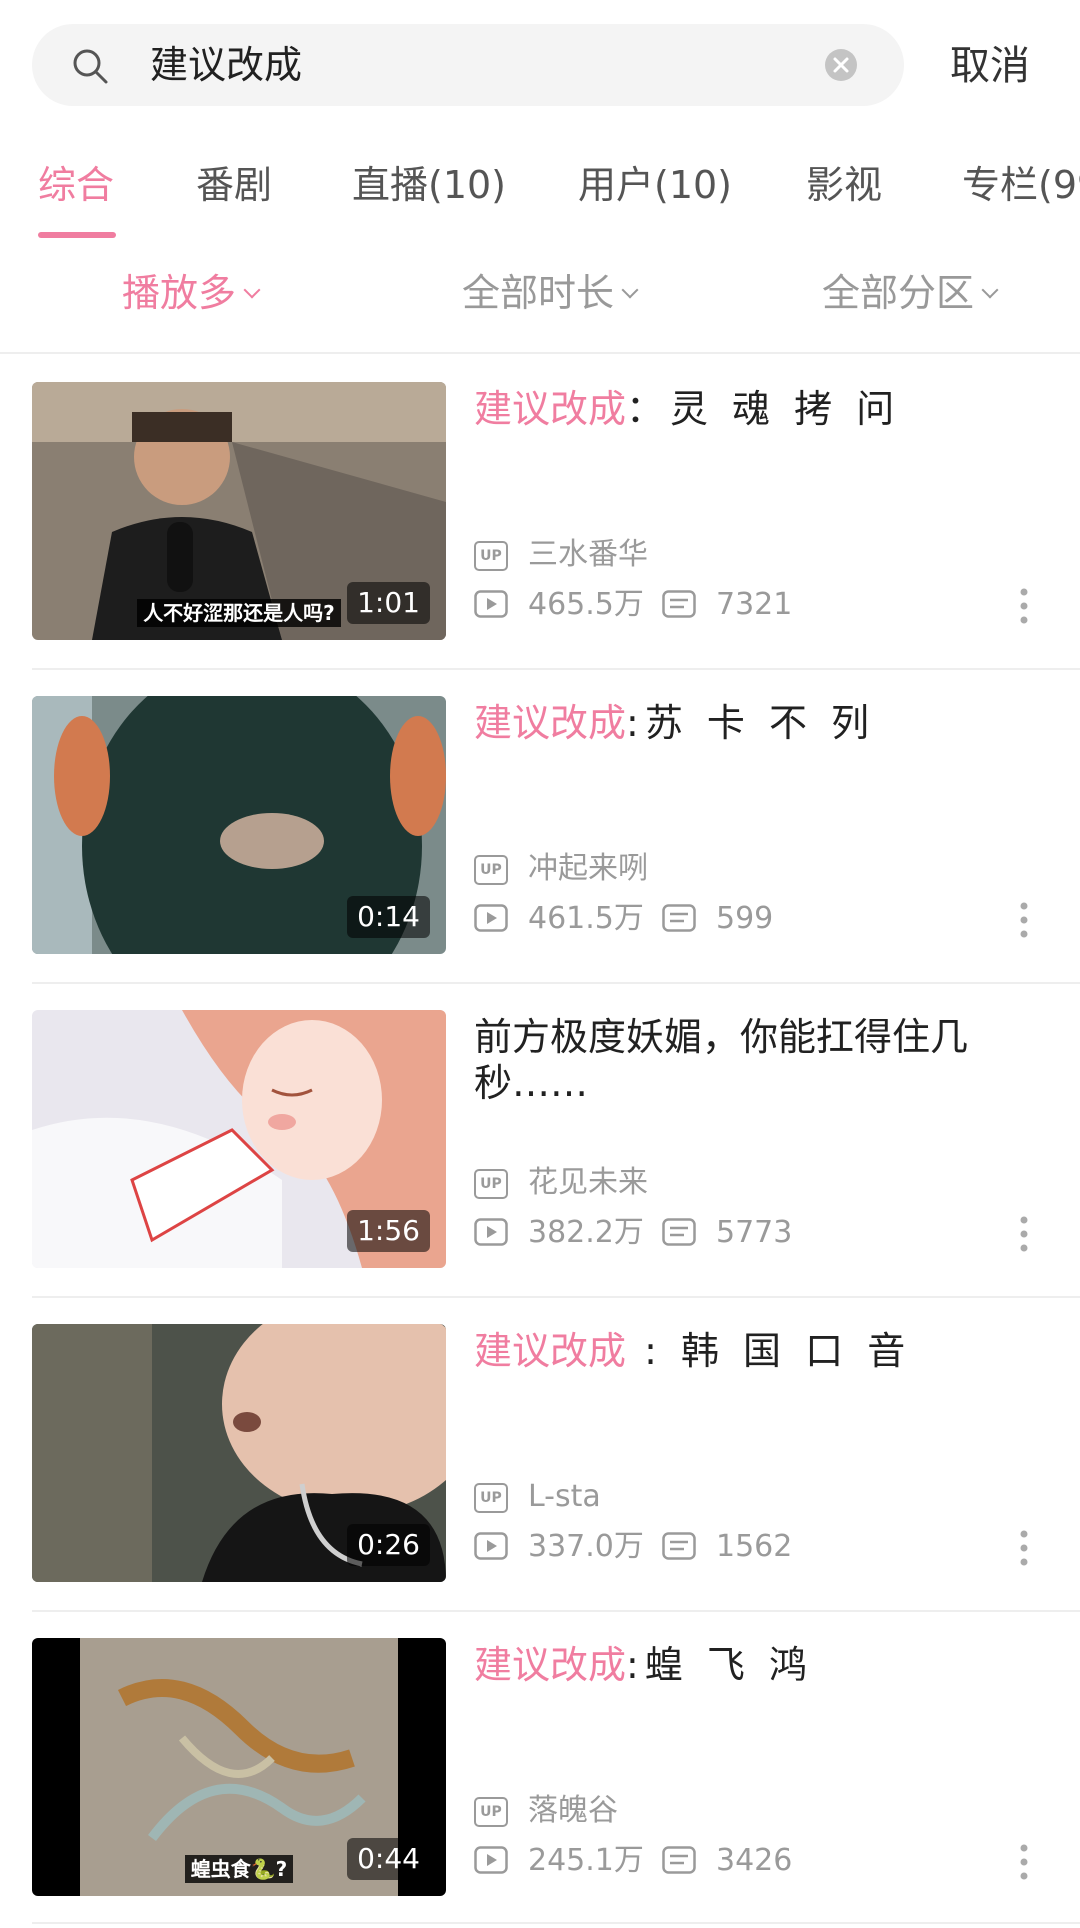 This screenshot has height=1928, width=1080. I want to click on video-stats: 461.5万 599, so click(754, 920).